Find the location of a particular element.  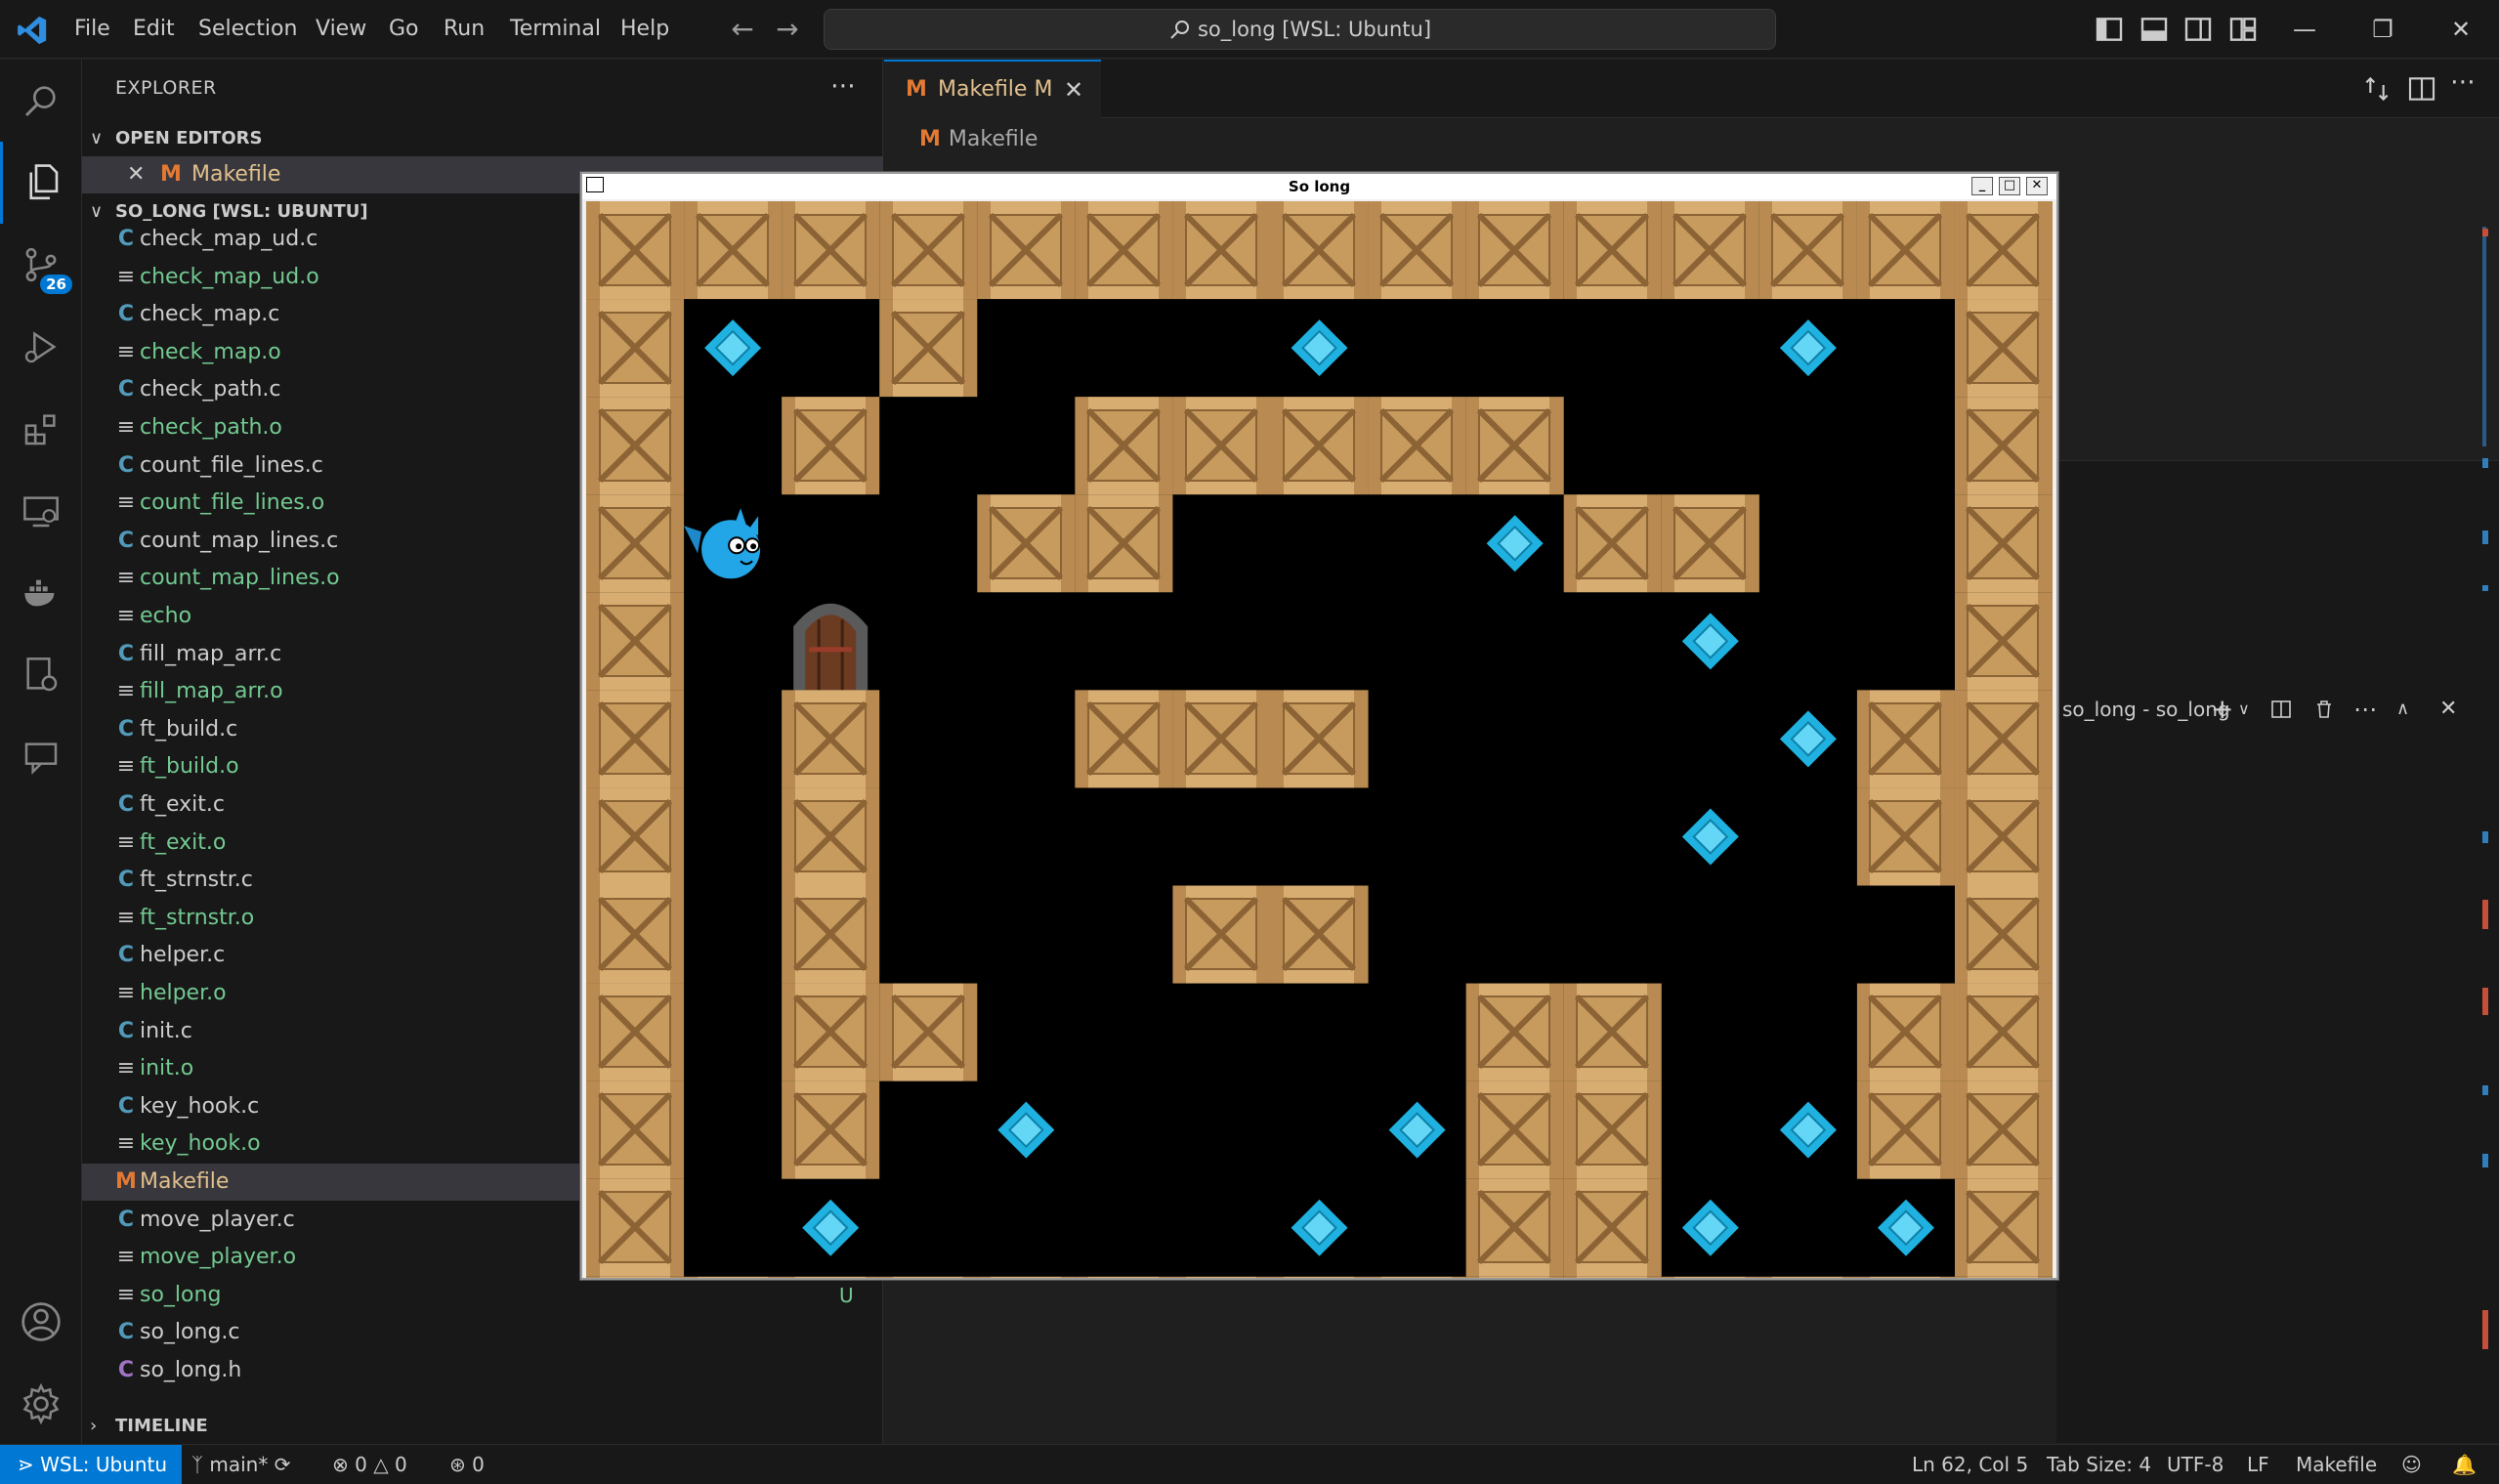

game-maximize-button: □ is located at coordinates (2009, 186).